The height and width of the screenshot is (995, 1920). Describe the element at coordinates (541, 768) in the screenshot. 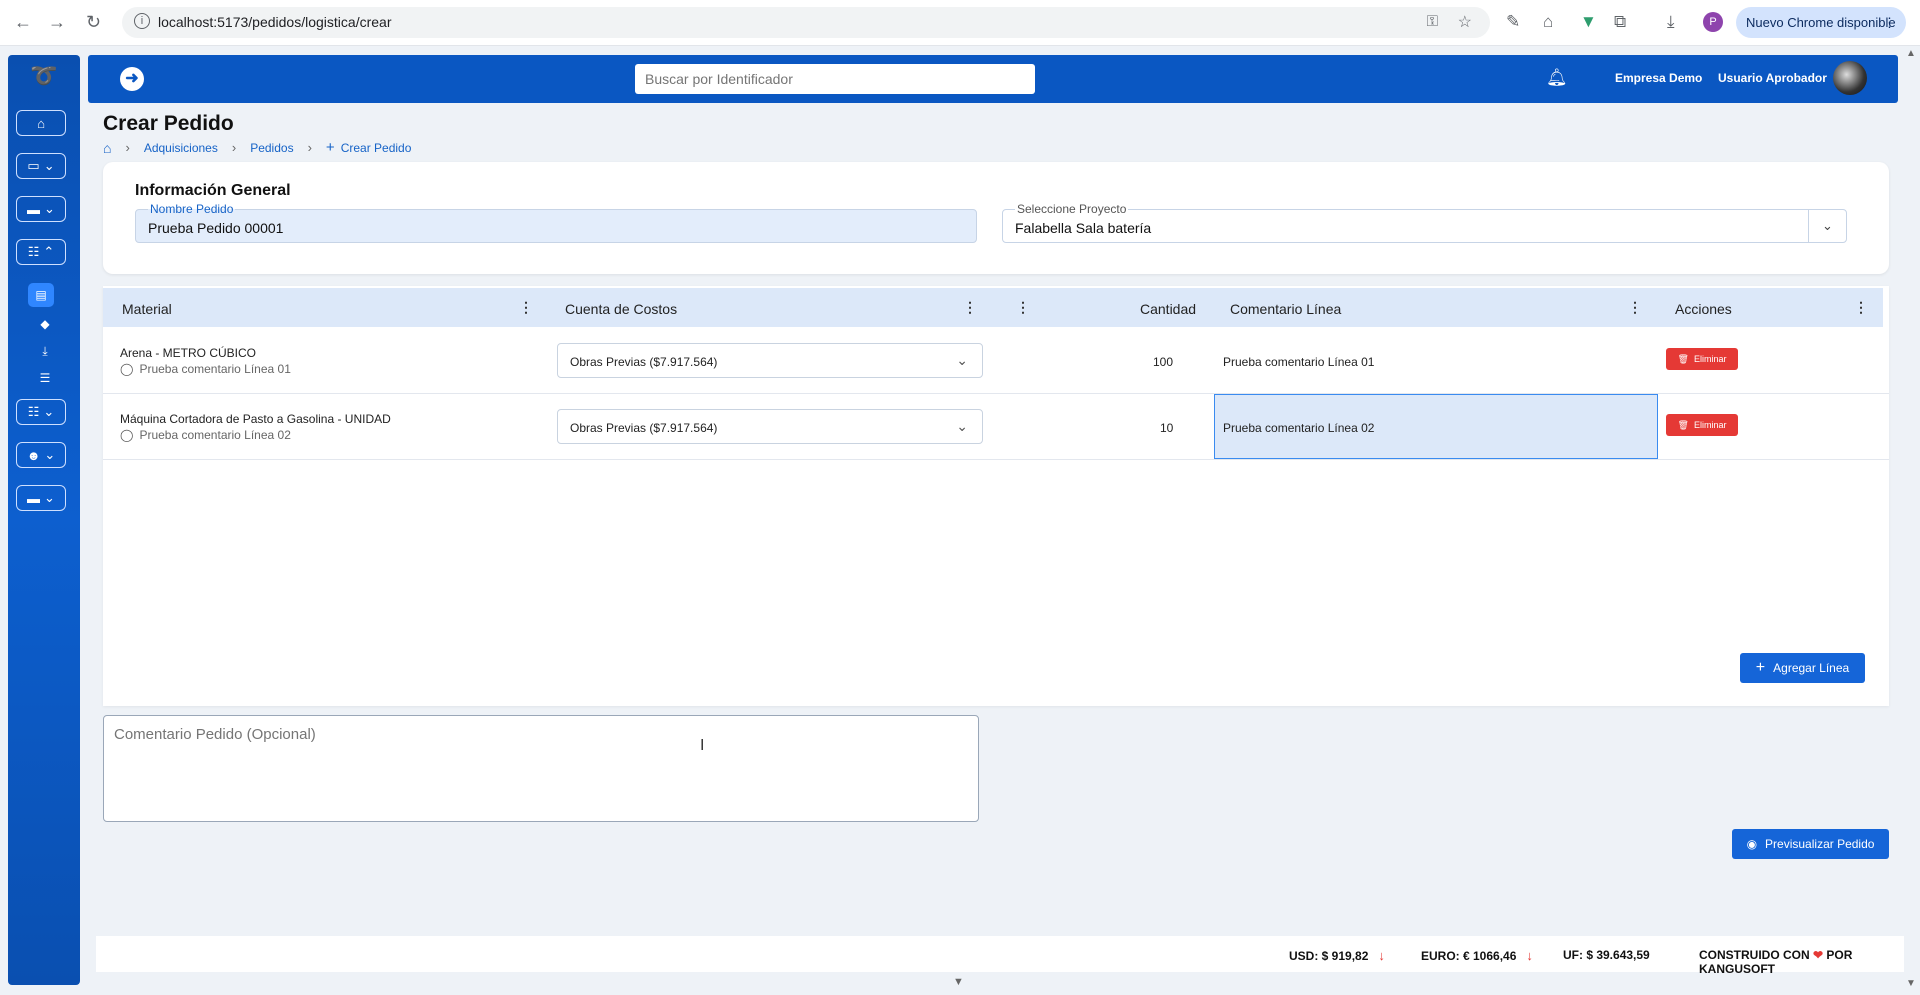

I see `order-comment-input` at that location.